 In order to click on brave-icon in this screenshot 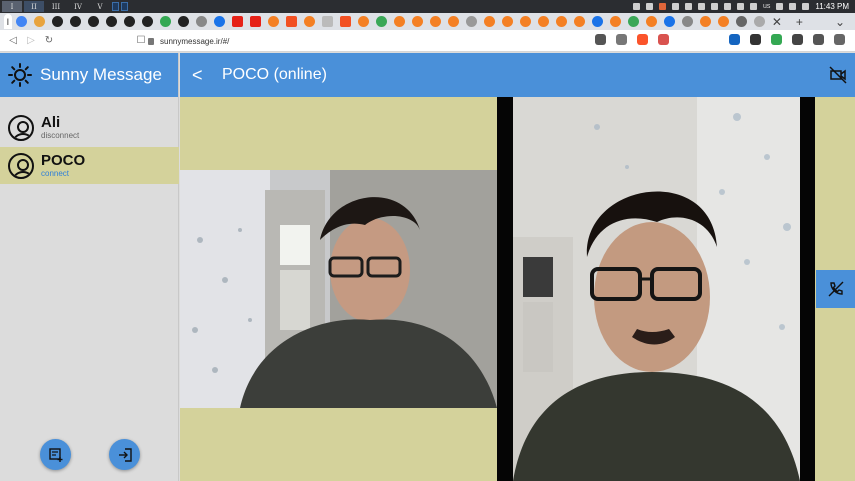, I will do `click(662, 6)`.